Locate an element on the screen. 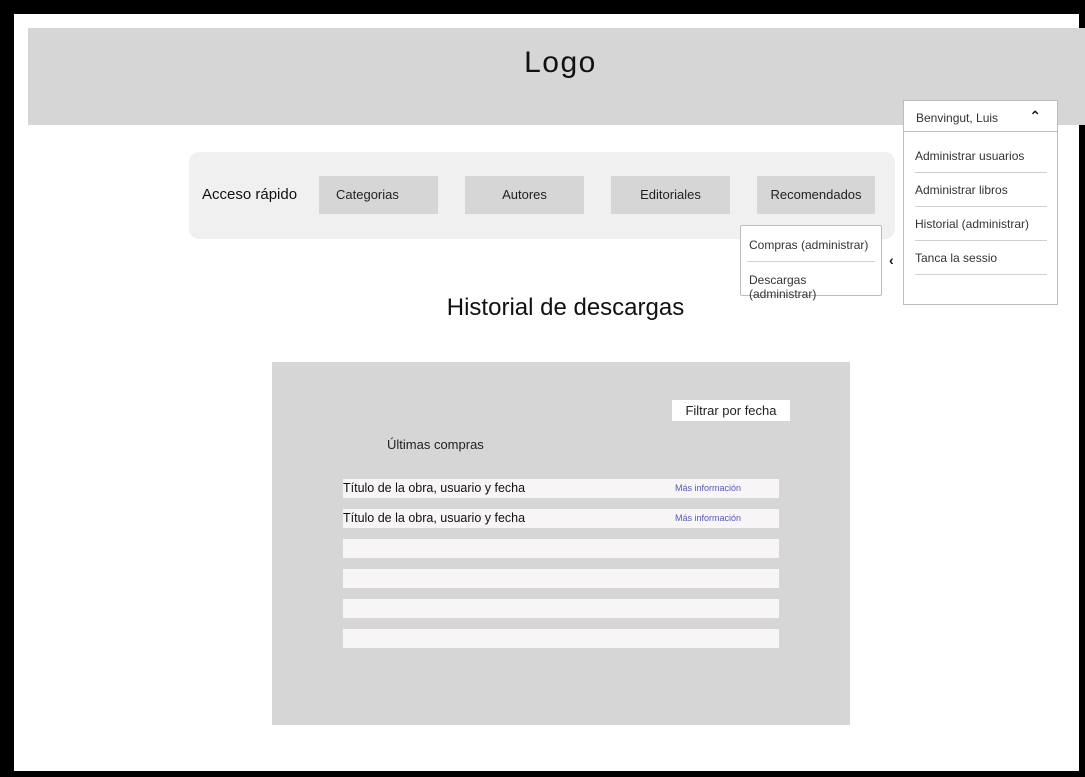  autores-button: Autores is located at coordinates (524, 195).